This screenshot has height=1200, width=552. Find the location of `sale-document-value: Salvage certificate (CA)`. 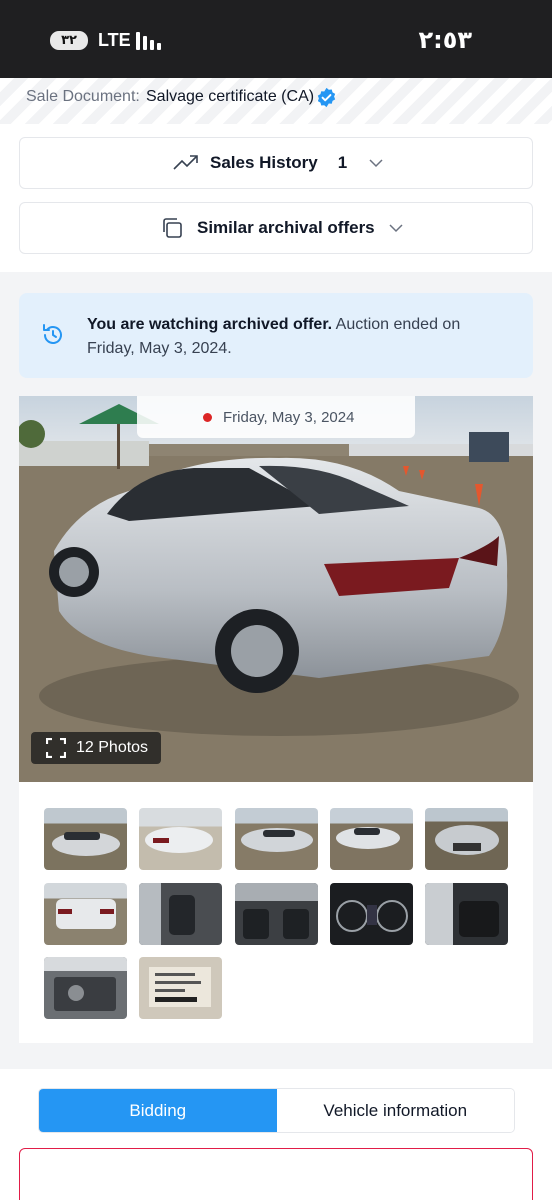

sale-document-value: Salvage certificate (CA) is located at coordinates (230, 96).